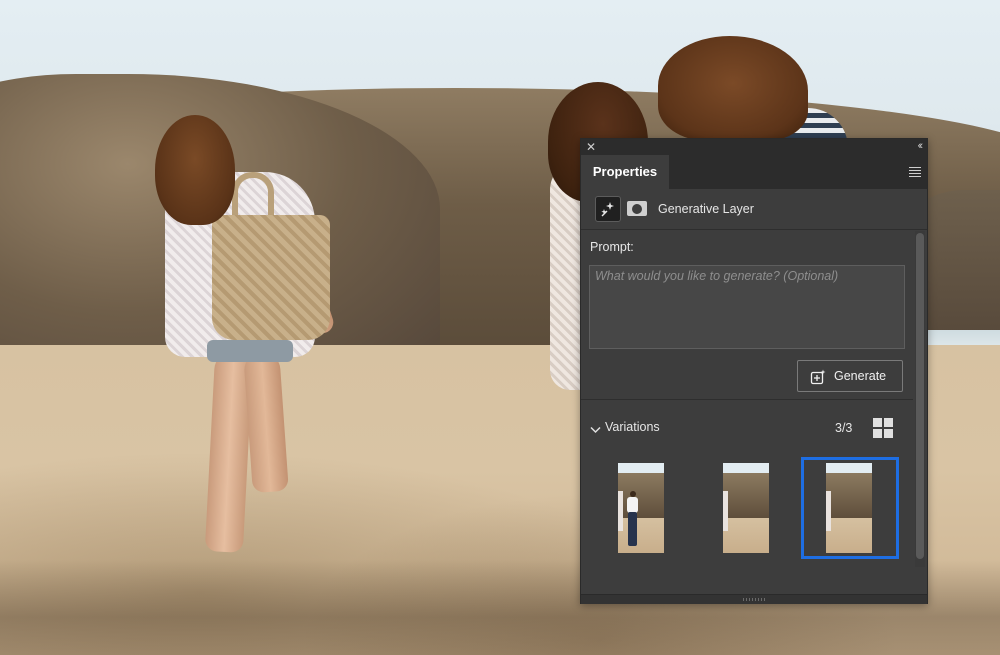  I want to click on variations-header: Variations 3/3, so click(747, 428).